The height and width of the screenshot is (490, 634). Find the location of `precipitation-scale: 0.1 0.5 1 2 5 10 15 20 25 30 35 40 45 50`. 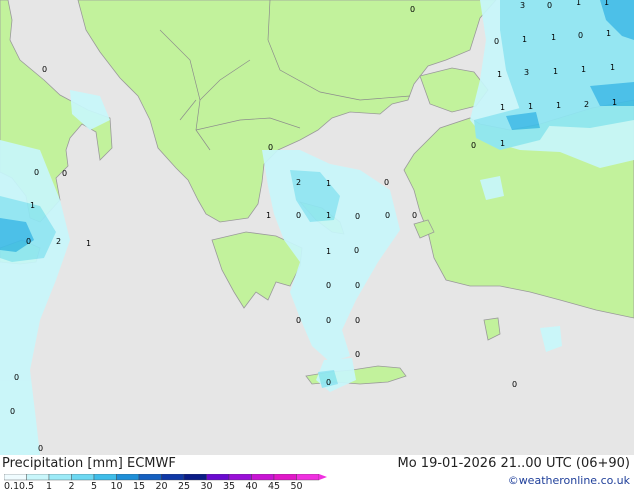

precipitation-scale: 0.1 0.5 1 2 5 10 15 20 25 30 35 40 45 50 is located at coordinates (165, 482).